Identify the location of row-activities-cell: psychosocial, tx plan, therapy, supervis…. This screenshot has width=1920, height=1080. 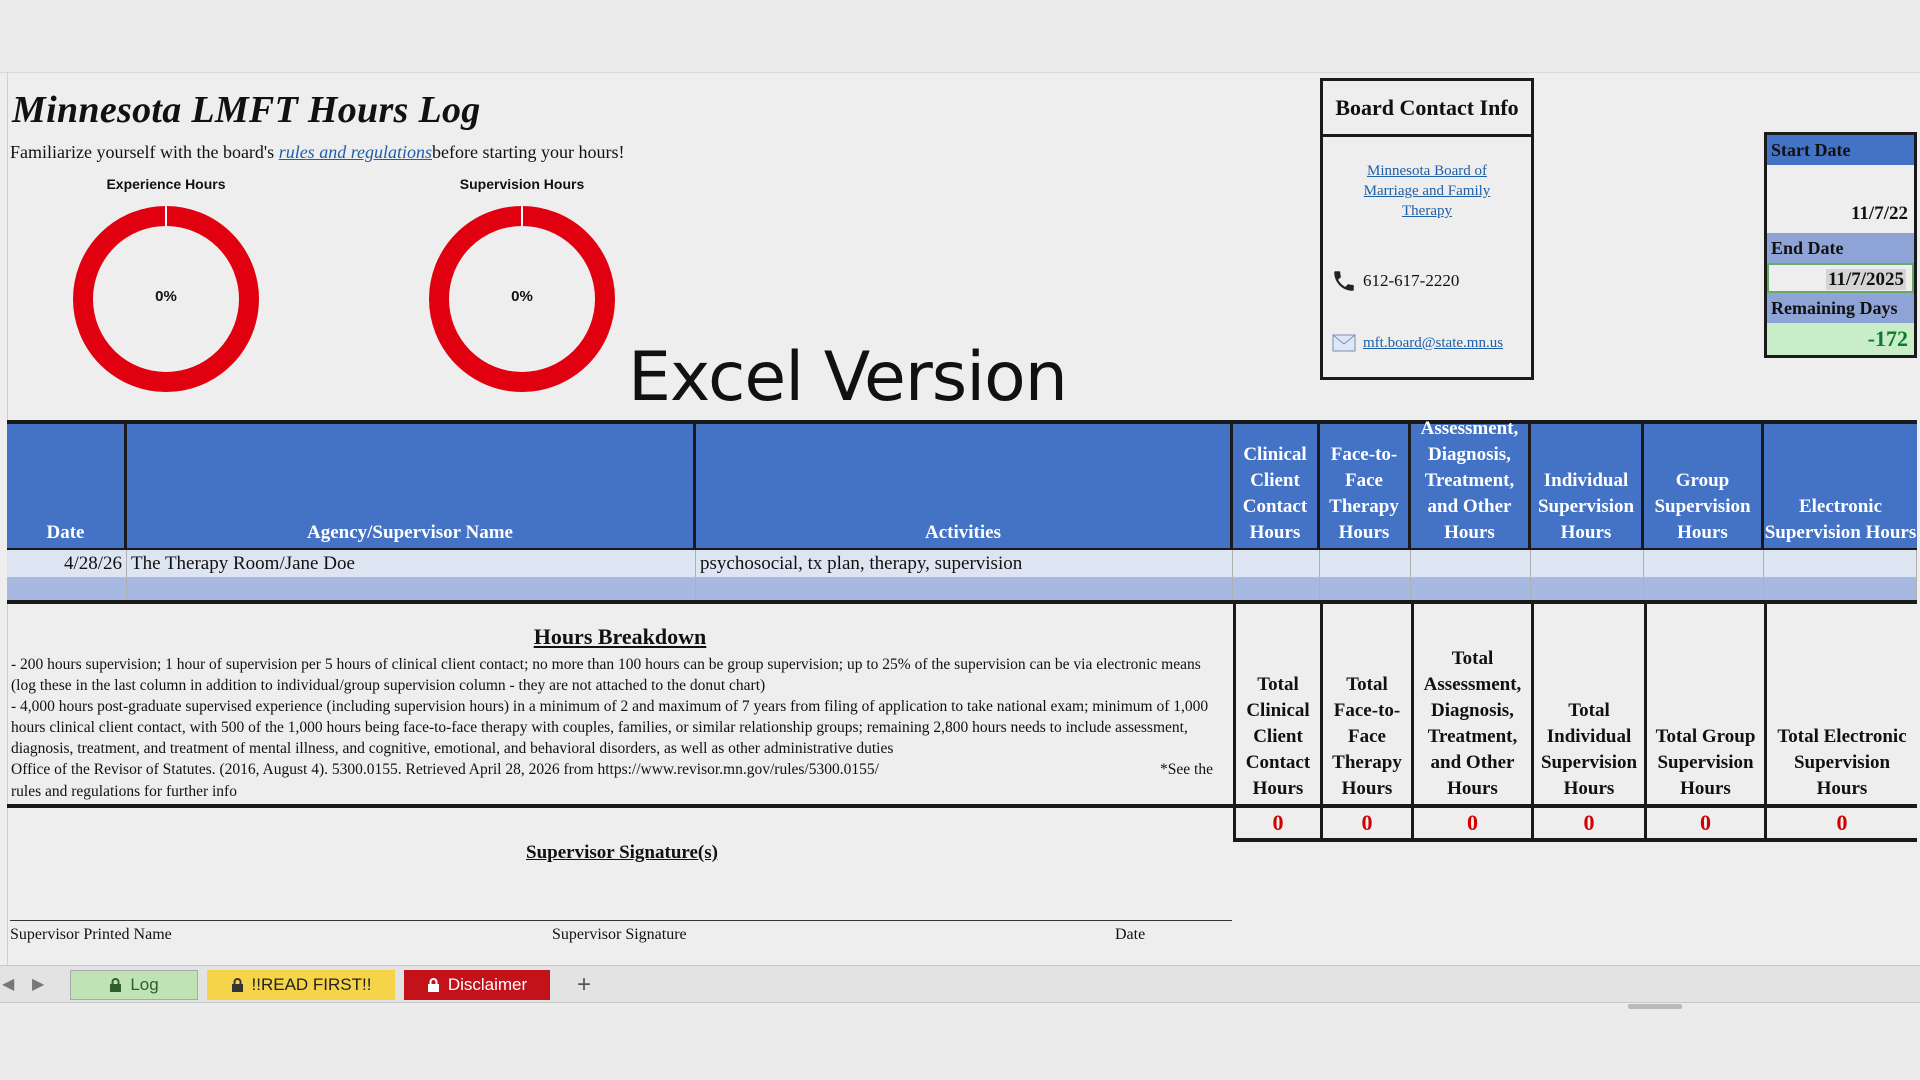
(964, 563).